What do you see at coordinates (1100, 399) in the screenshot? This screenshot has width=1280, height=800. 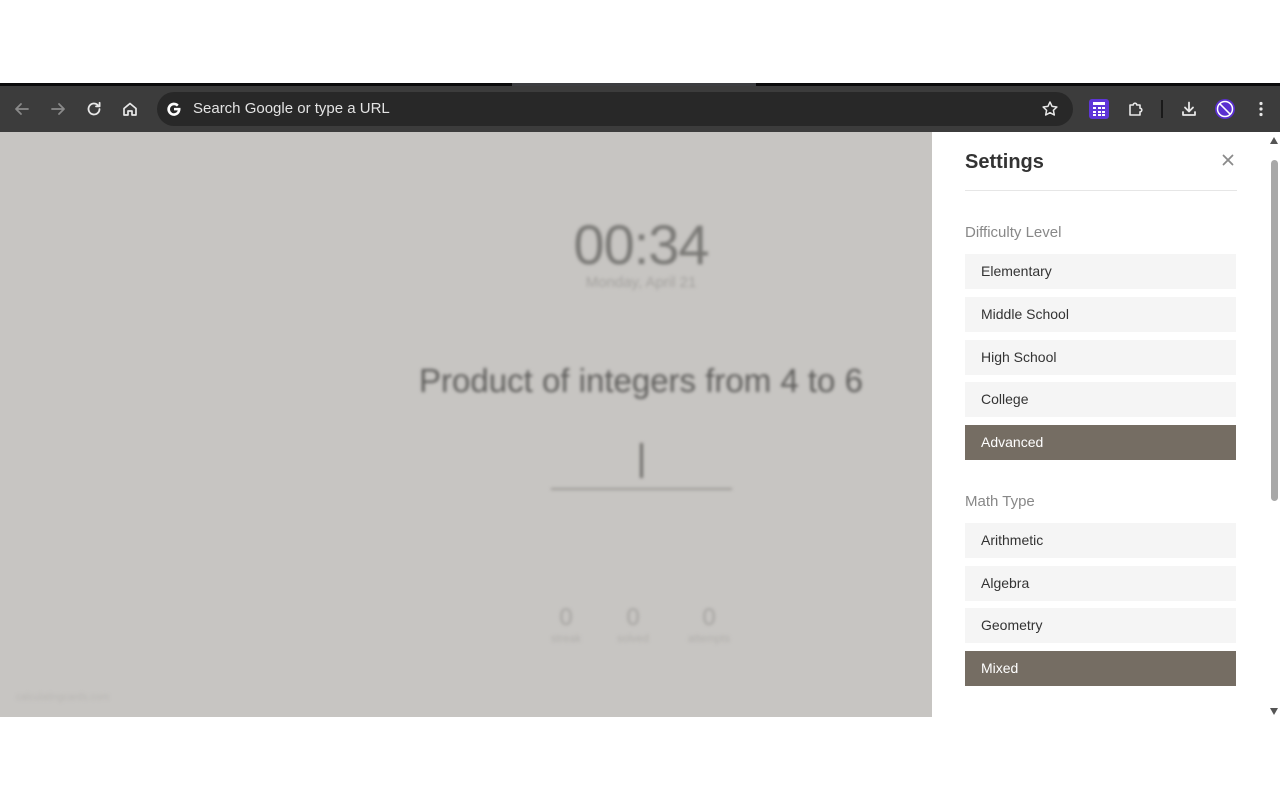 I see `difficulty-option-college: College` at bounding box center [1100, 399].